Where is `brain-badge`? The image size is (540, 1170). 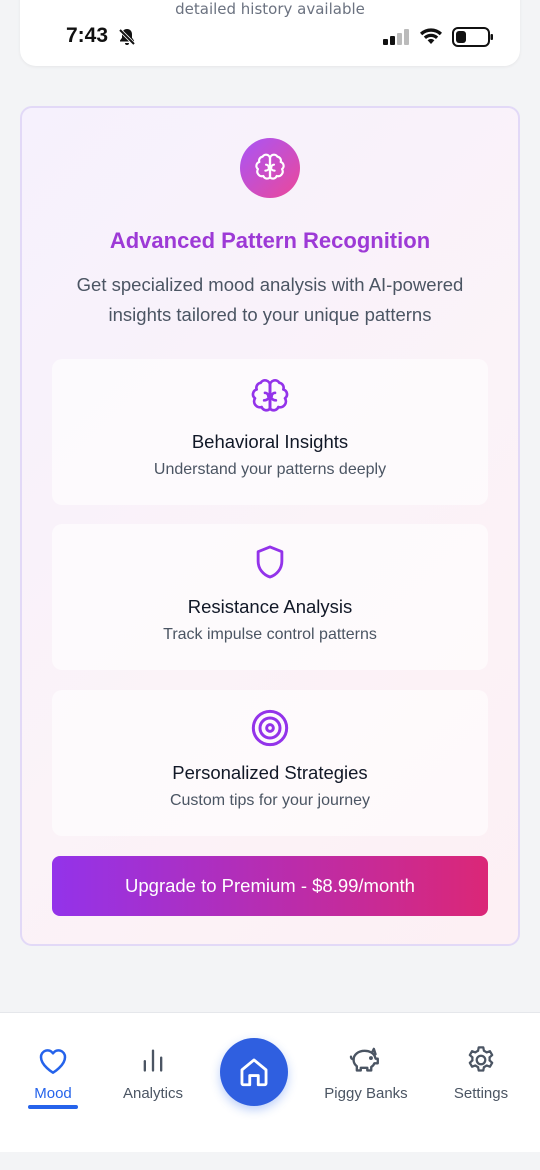 brain-badge is located at coordinates (270, 168).